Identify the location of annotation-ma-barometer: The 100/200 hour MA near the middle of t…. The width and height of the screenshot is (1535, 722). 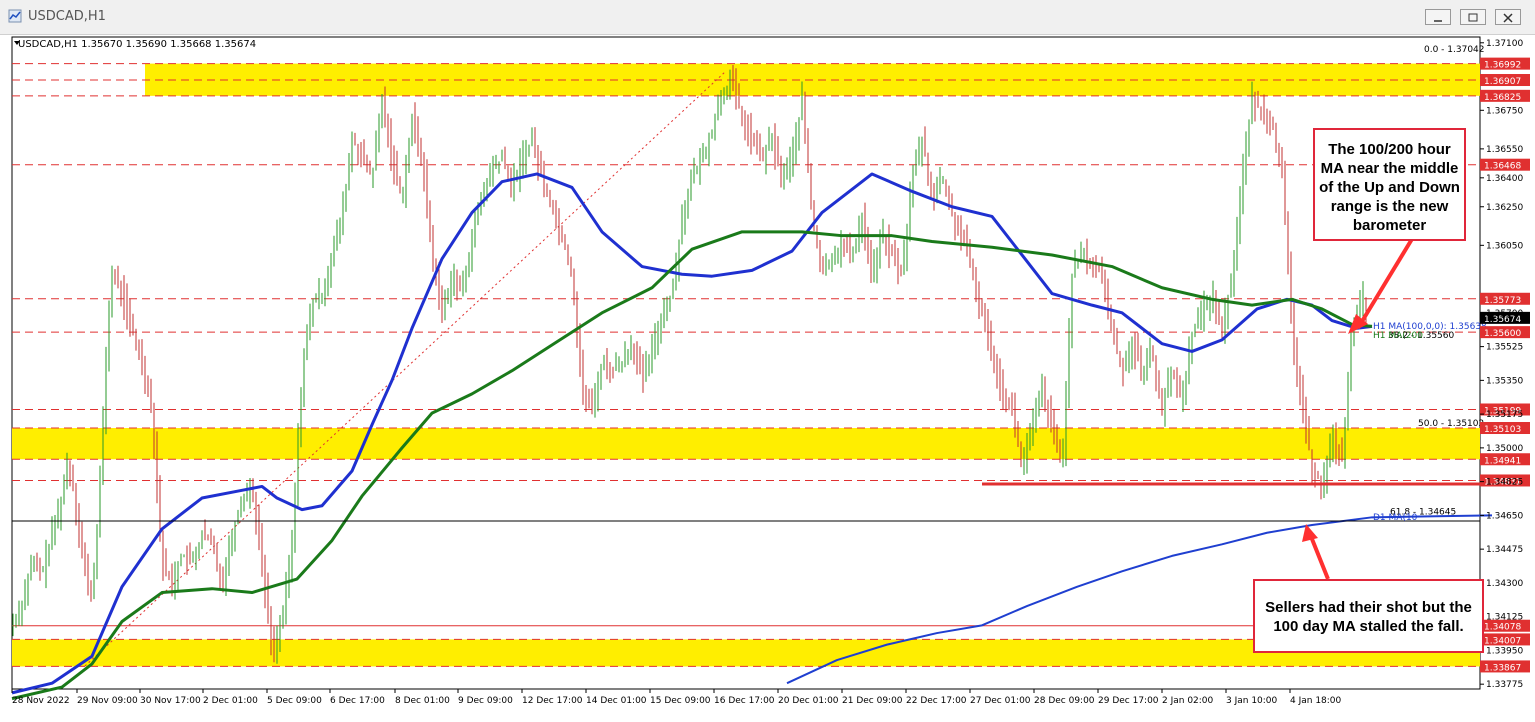
(1389, 184).